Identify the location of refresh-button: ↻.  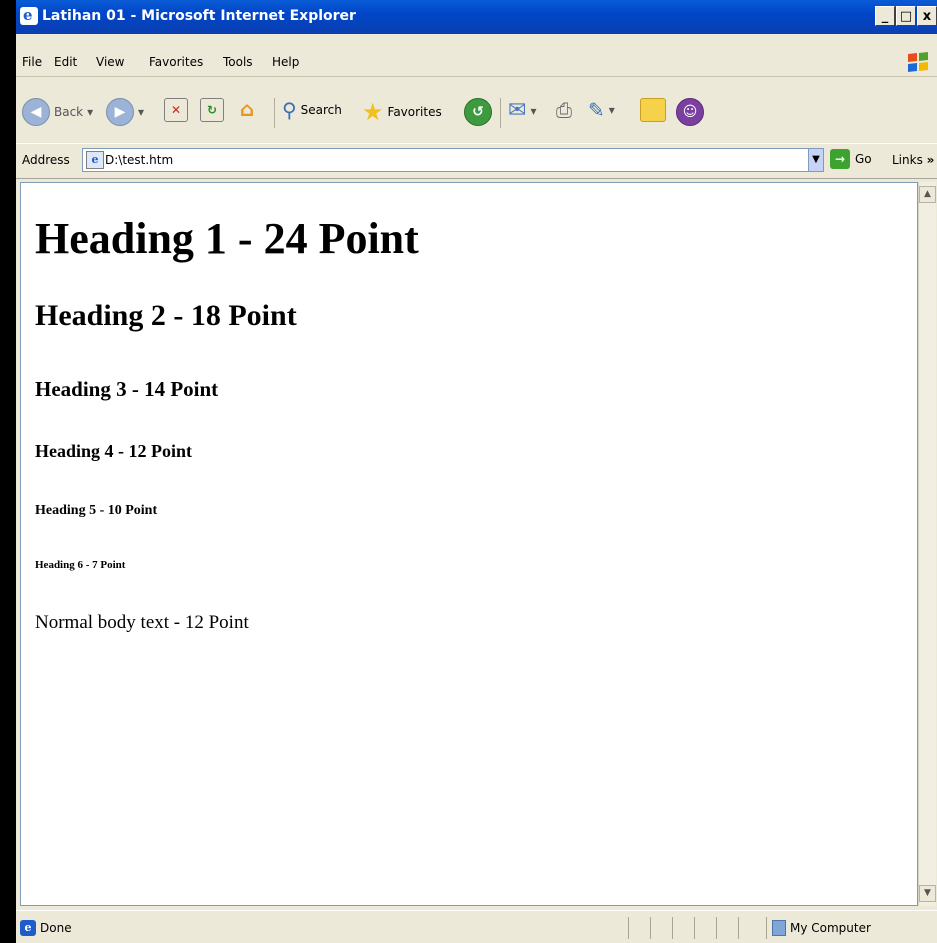
(212, 110).